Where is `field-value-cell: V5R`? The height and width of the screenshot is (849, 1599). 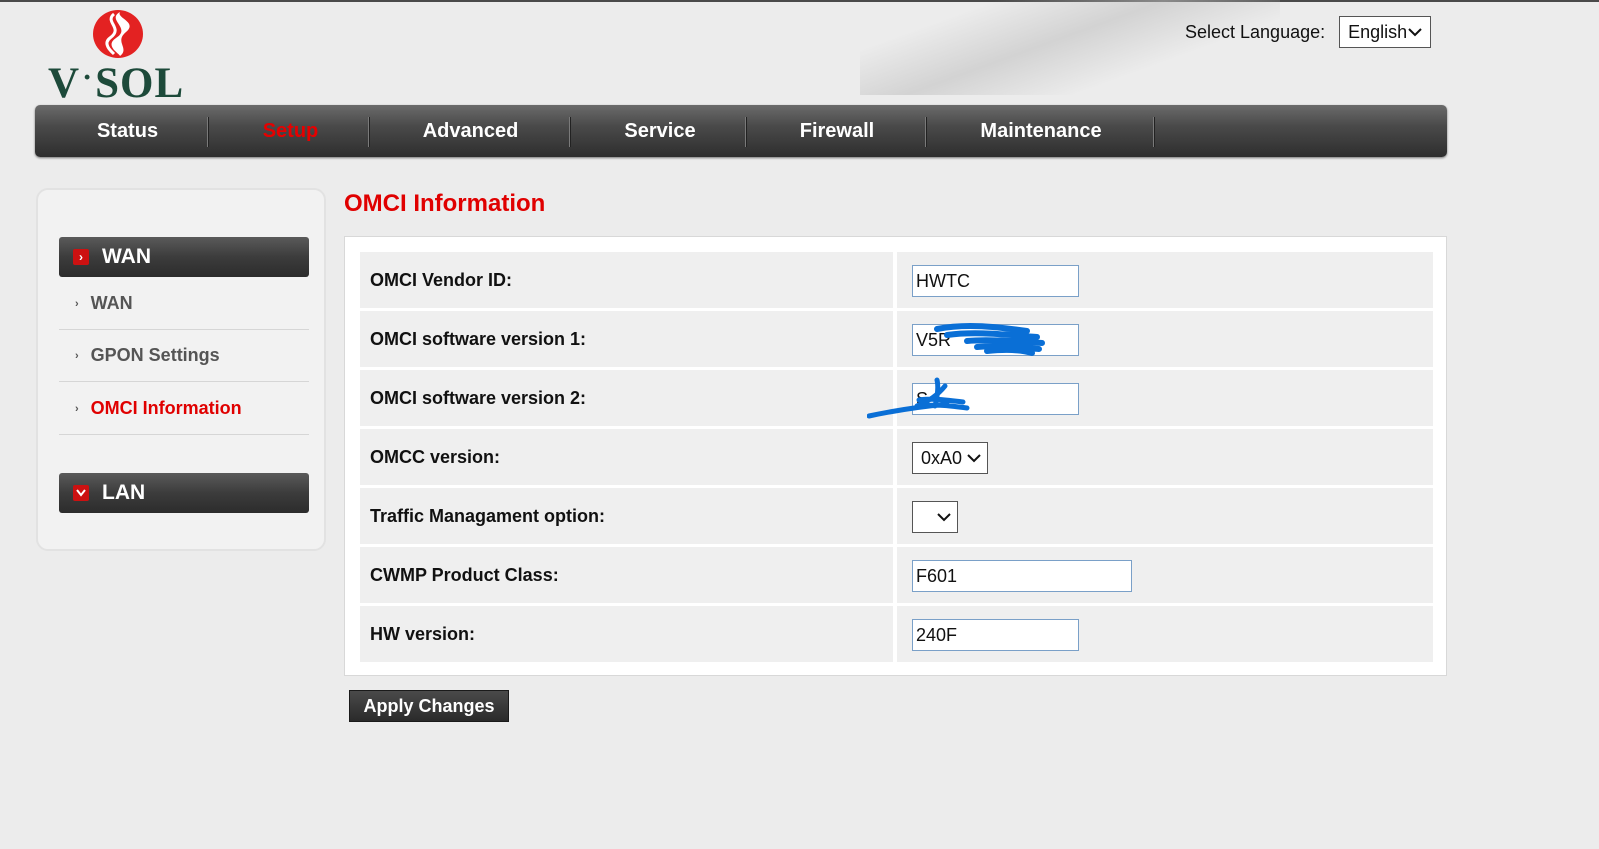
field-value-cell: V5R is located at coordinates (1165, 339).